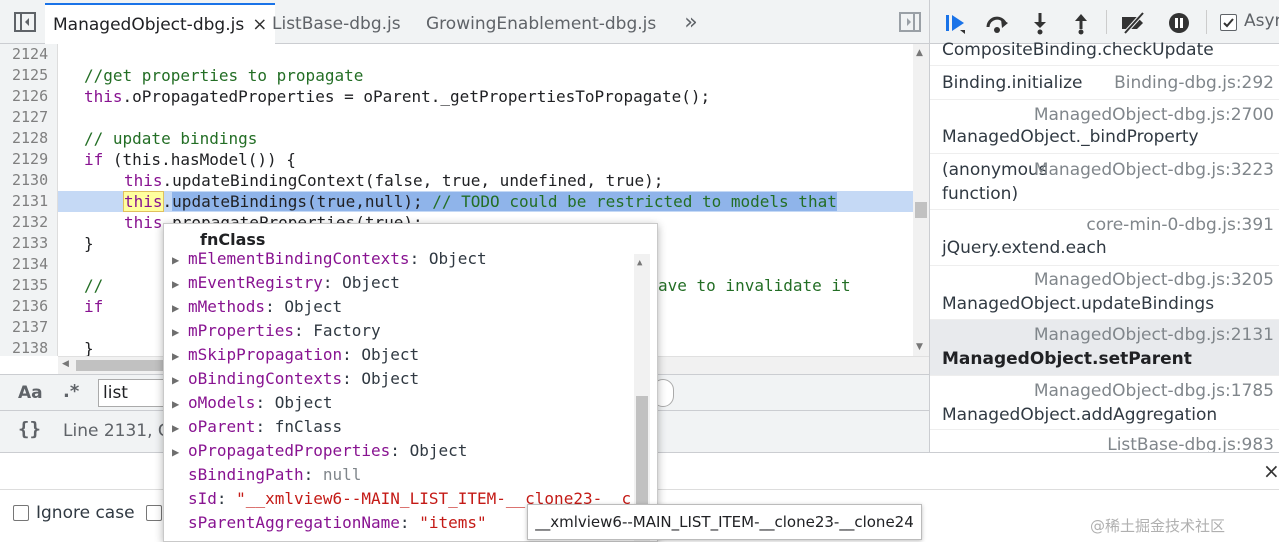 The height and width of the screenshot is (542, 1279). Describe the element at coordinates (33, 306) in the screenshot. I see `line-number: 2136` at that location.